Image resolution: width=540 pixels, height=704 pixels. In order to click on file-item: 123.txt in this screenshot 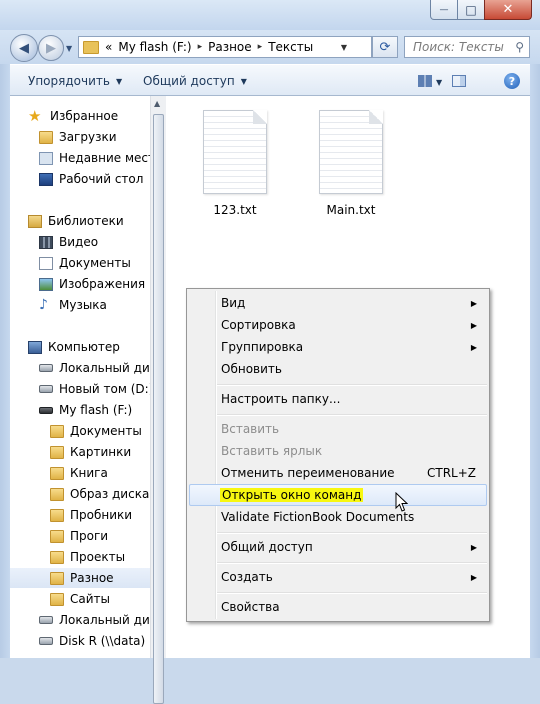, I will do `click(235, 163)`.